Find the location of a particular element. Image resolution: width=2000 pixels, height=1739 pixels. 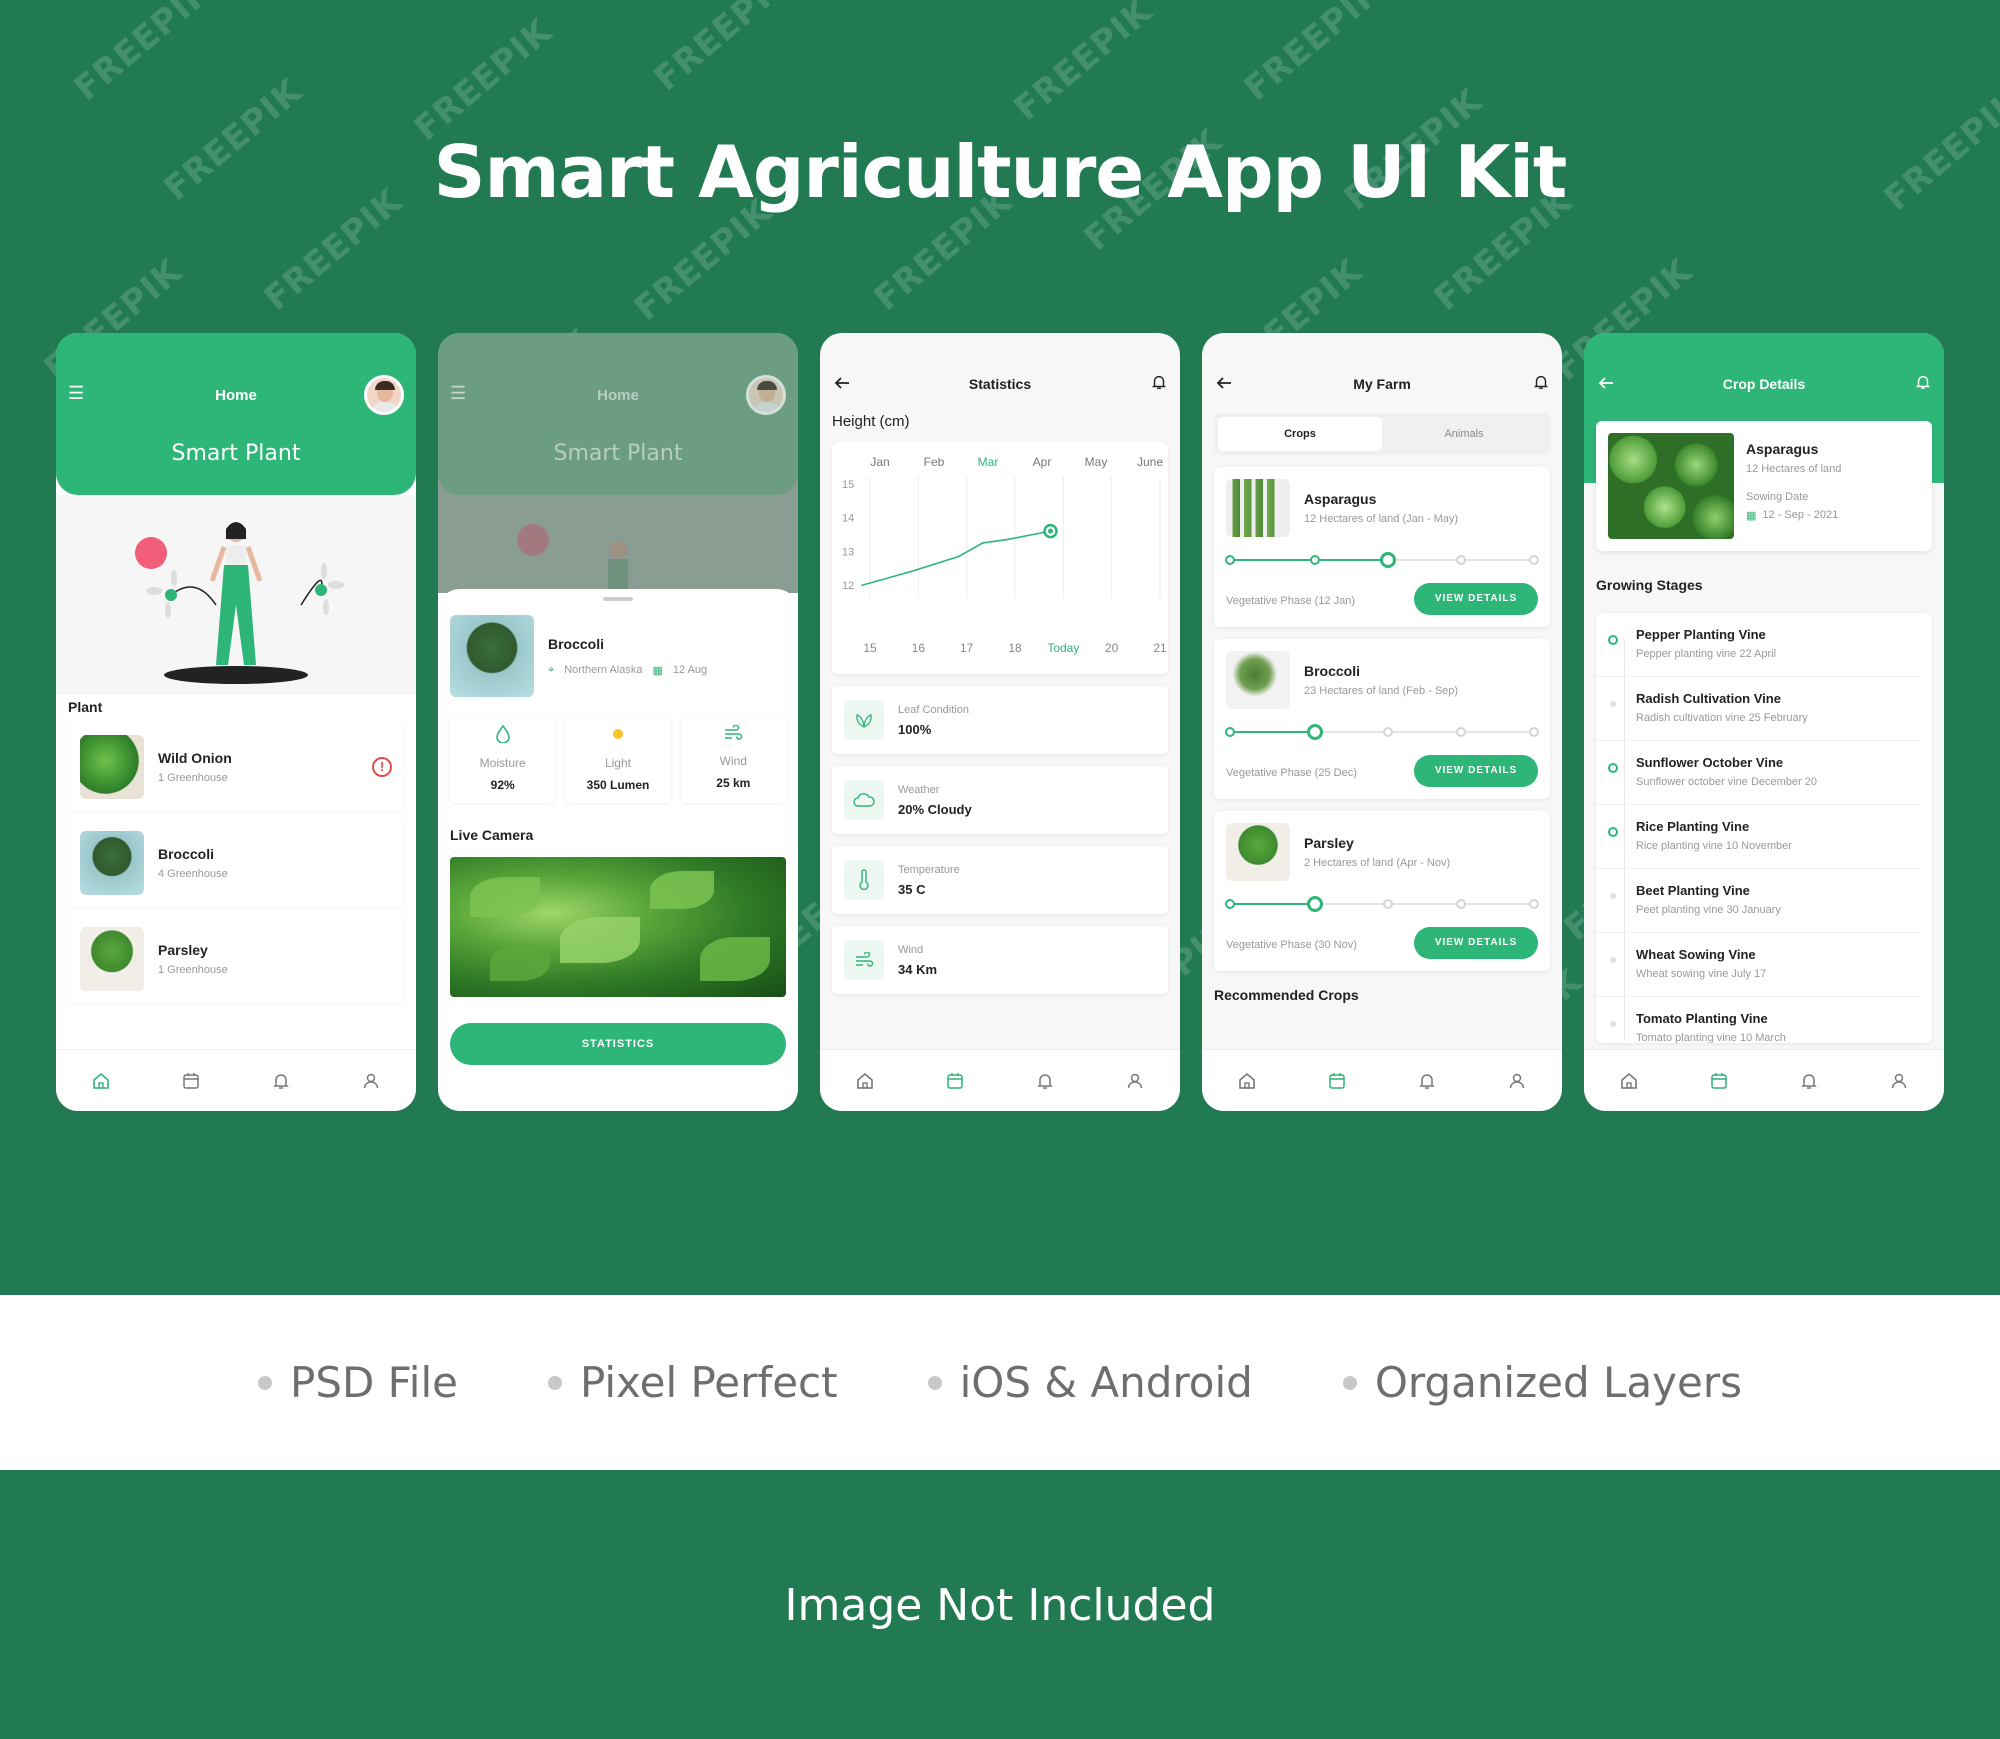

info-card: Temperature 35 C is located at coordinates (1000, 880).